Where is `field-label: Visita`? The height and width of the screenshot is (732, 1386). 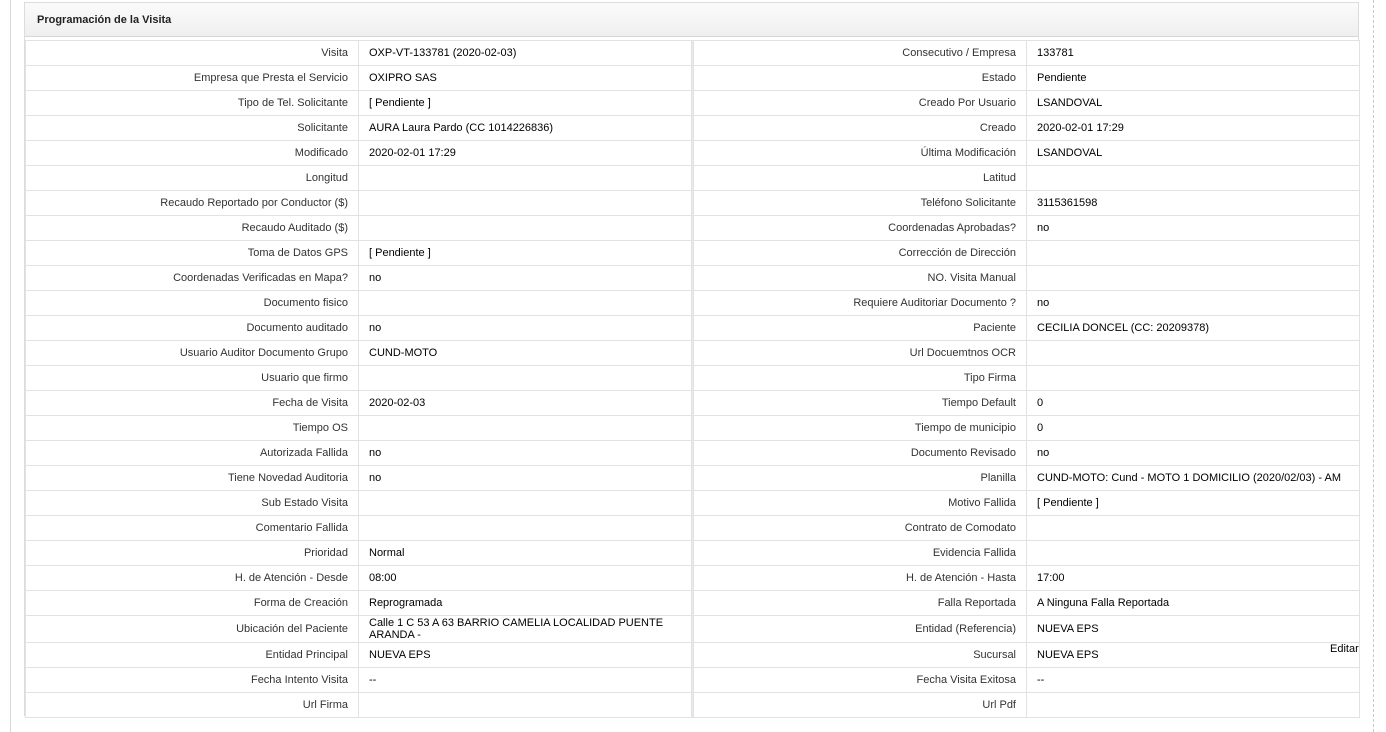 field-label: Visita is located at coordinates (192, 53).